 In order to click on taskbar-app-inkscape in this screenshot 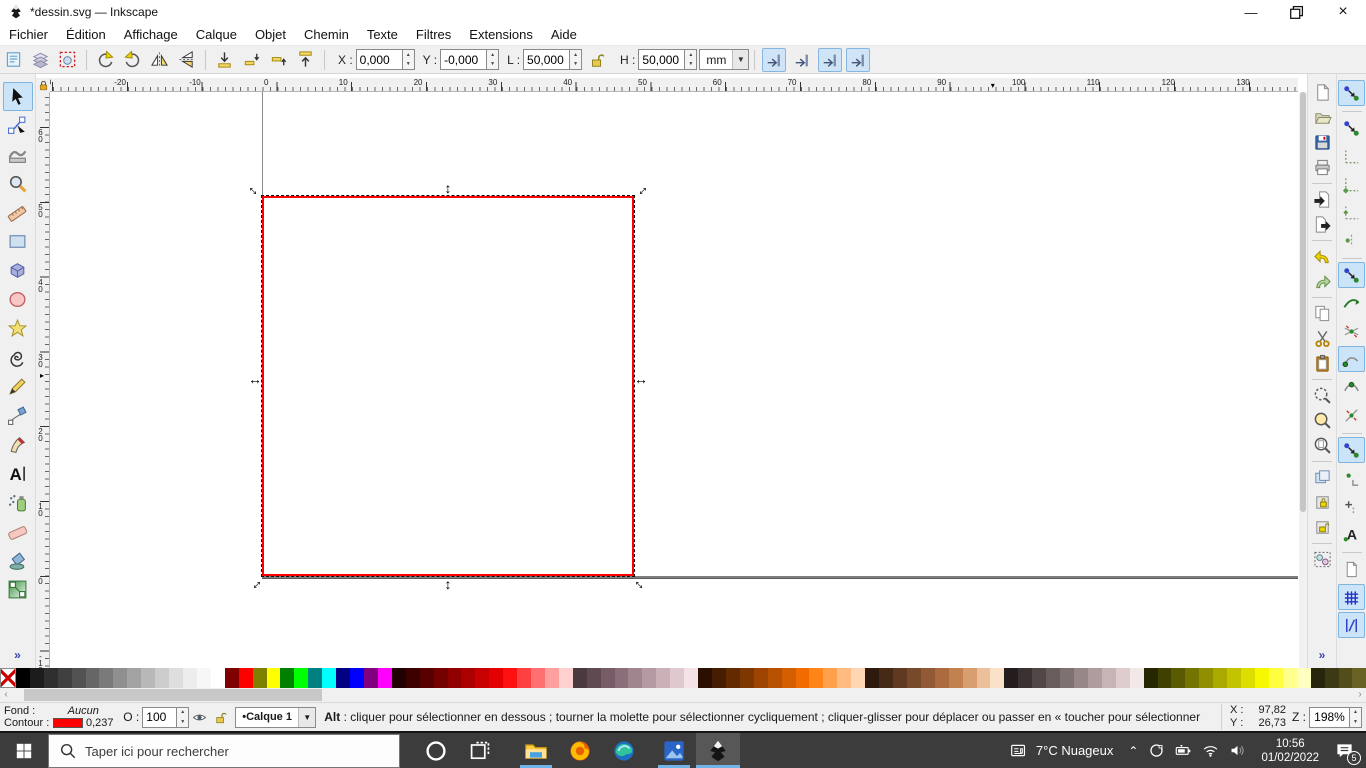, I will do `click(718, 750)`.